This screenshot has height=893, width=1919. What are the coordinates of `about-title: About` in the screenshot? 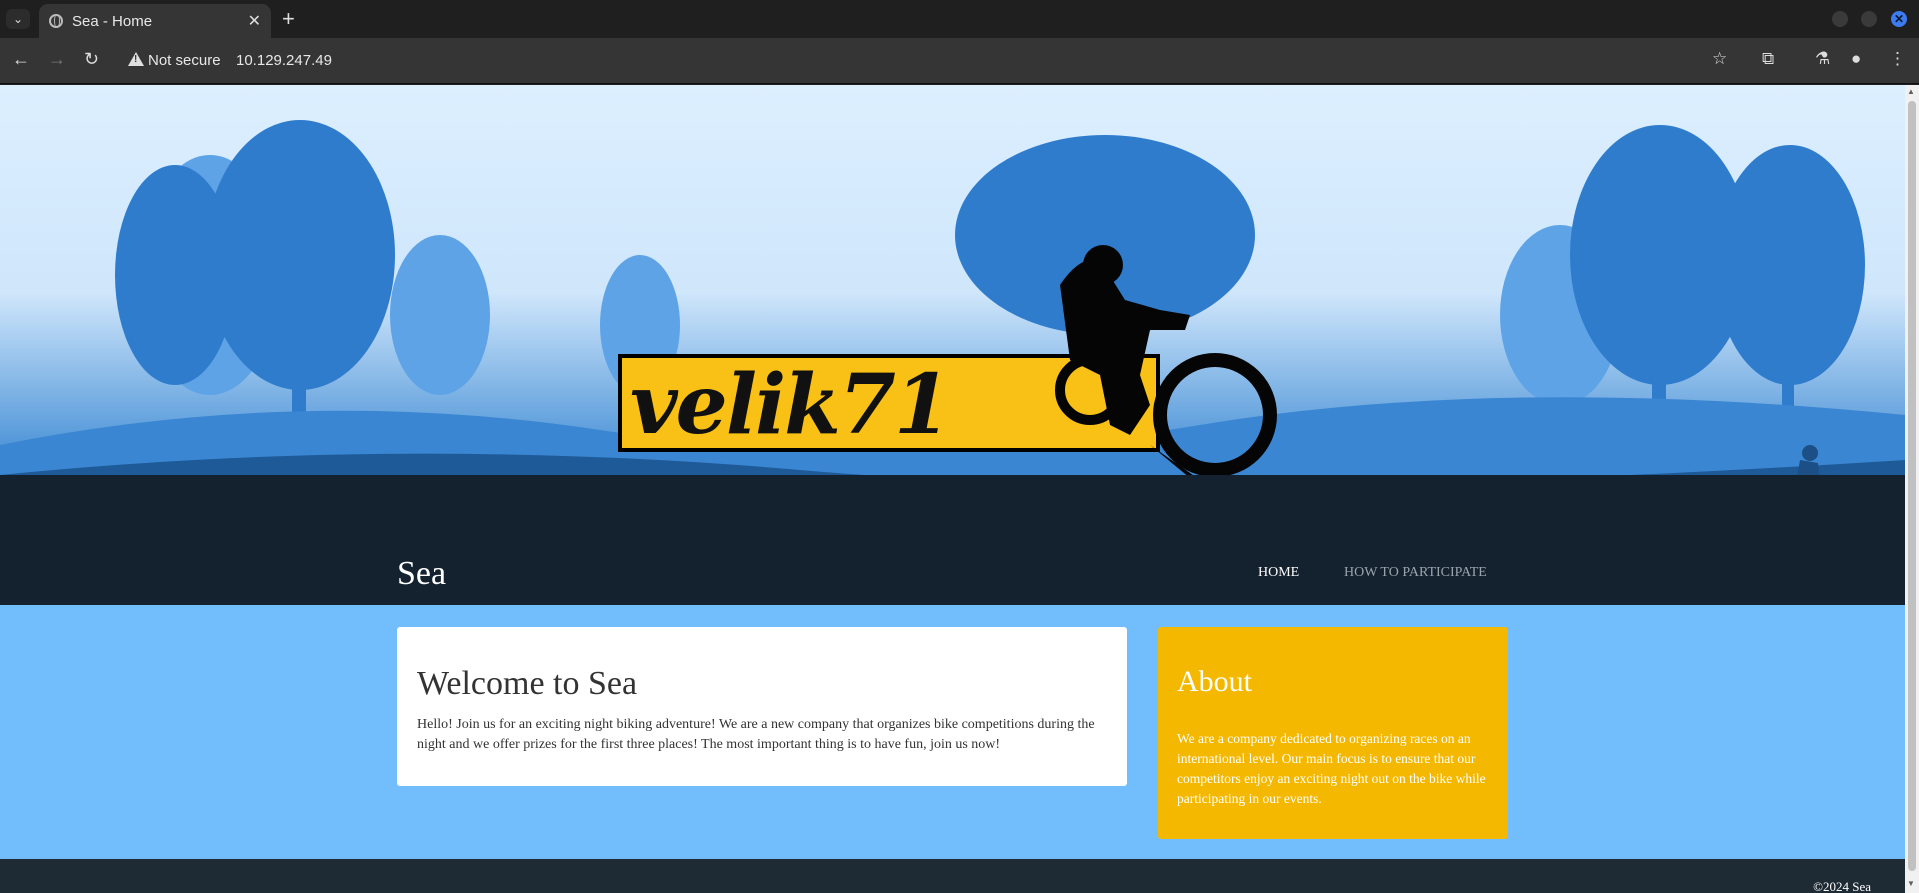 It's located at (1214, 681).